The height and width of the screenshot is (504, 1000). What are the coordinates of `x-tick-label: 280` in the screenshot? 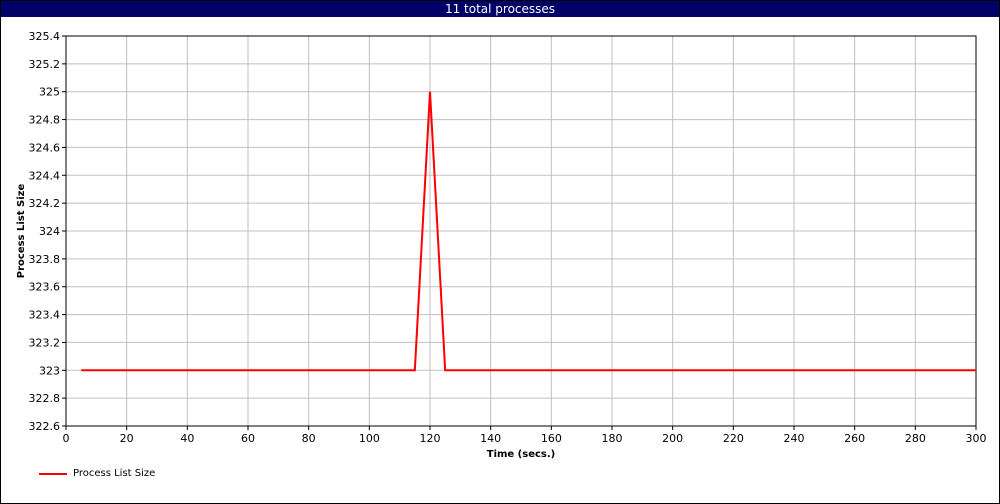 It's located at (915, 438).